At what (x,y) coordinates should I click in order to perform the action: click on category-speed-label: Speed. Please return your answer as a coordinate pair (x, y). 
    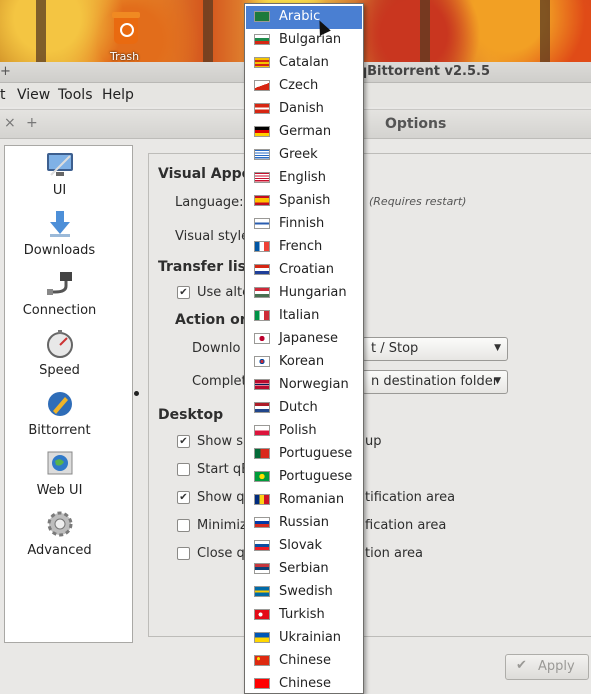
    Looking at the image, I should click on (59, 370).